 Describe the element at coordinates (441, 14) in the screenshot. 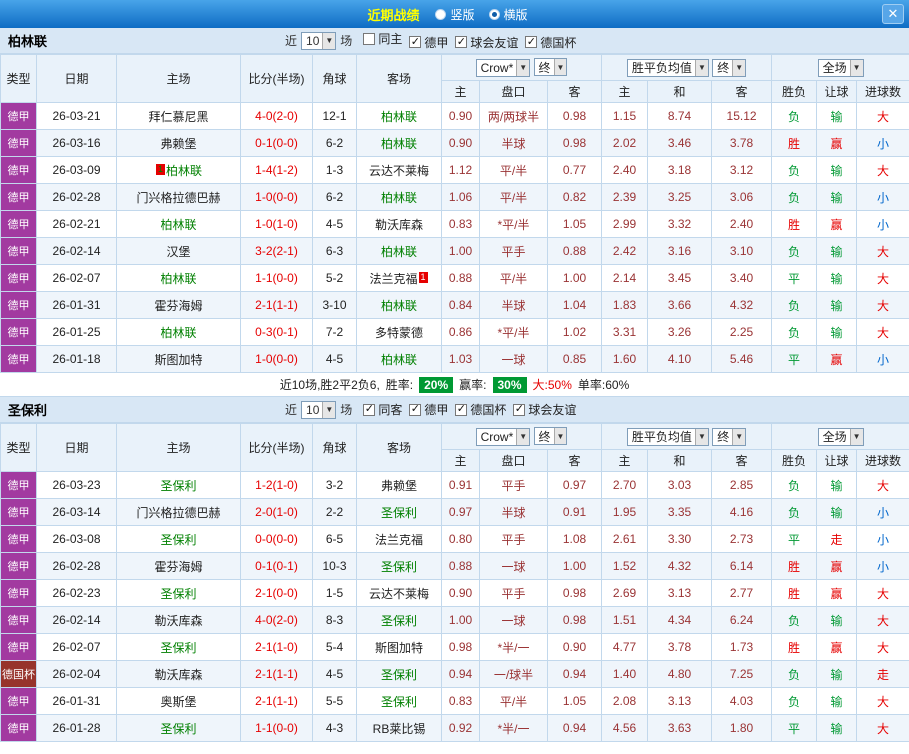

I see `radio-icon` at that location.